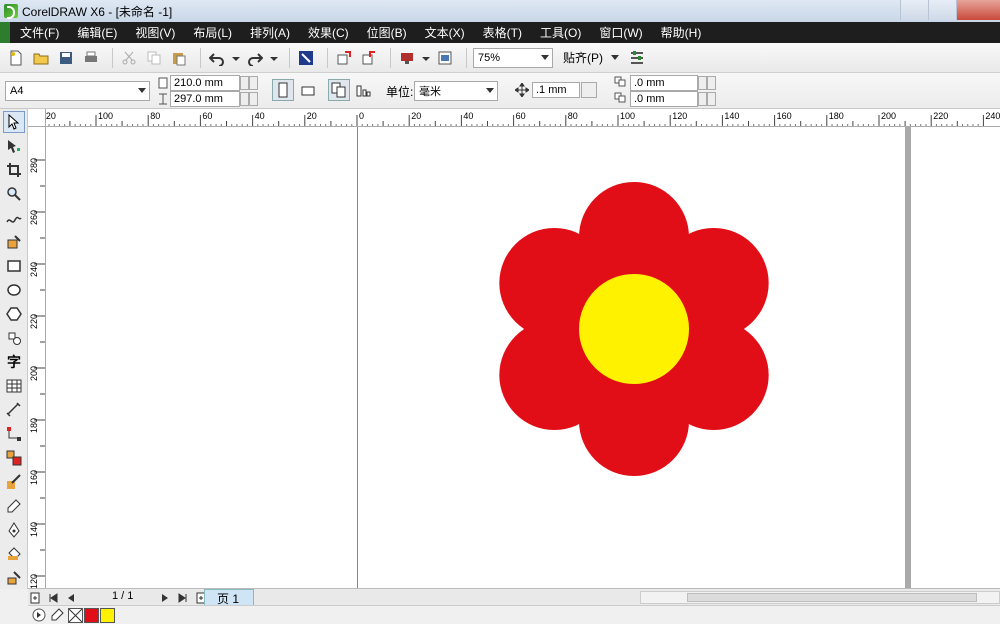 The image size is (1000, 624). What do you see at coordinates (702, 99) in the screenshot?
I see `duplicate-y-spinner` at bounding box center [702, 99].